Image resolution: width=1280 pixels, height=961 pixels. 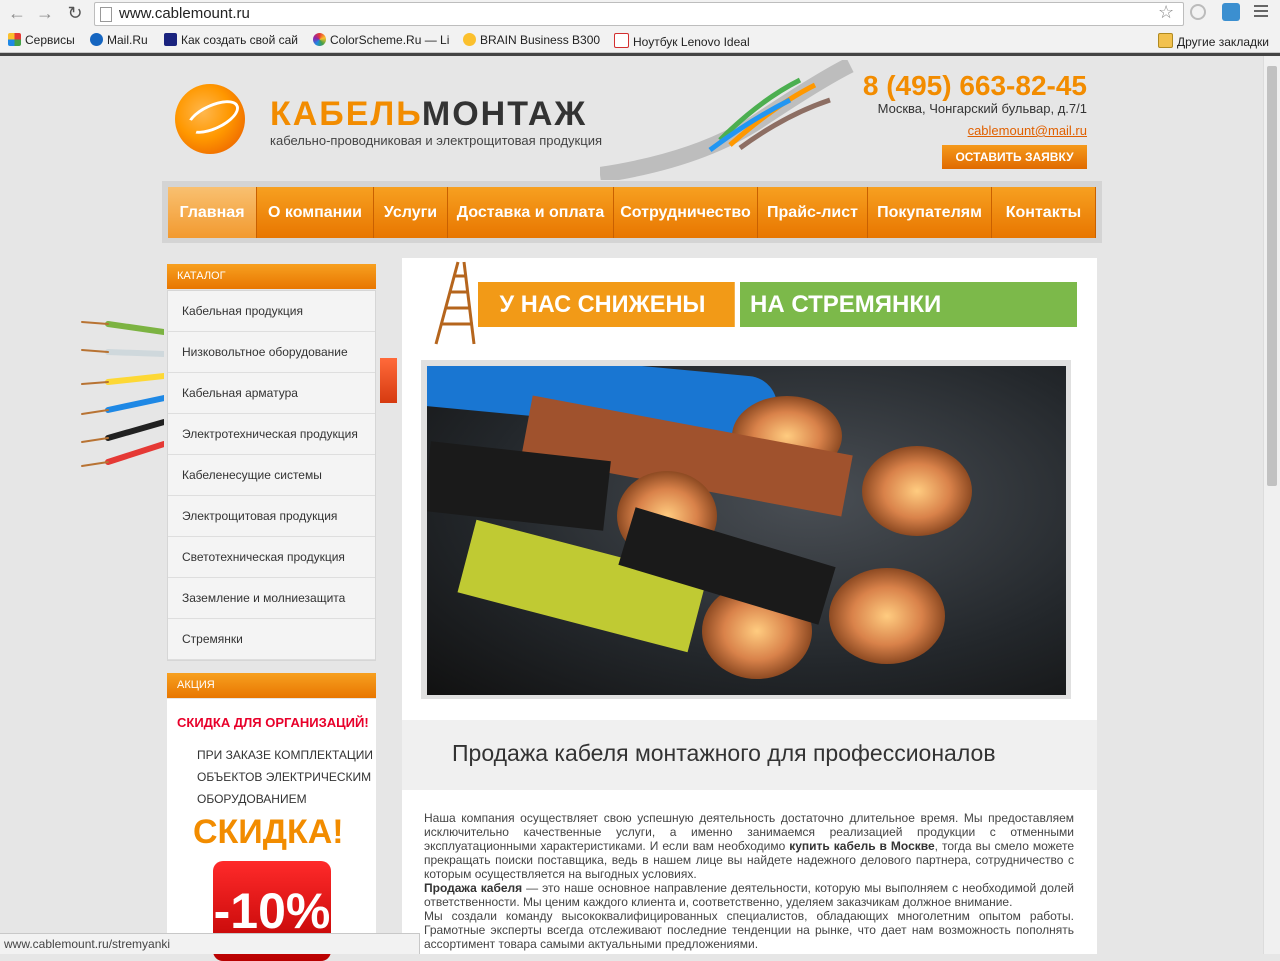 What do you see at coordinates (50, 40) in the screenshot?
I see `bookmark-label: Сервисы` at bounding box center [50, 40].